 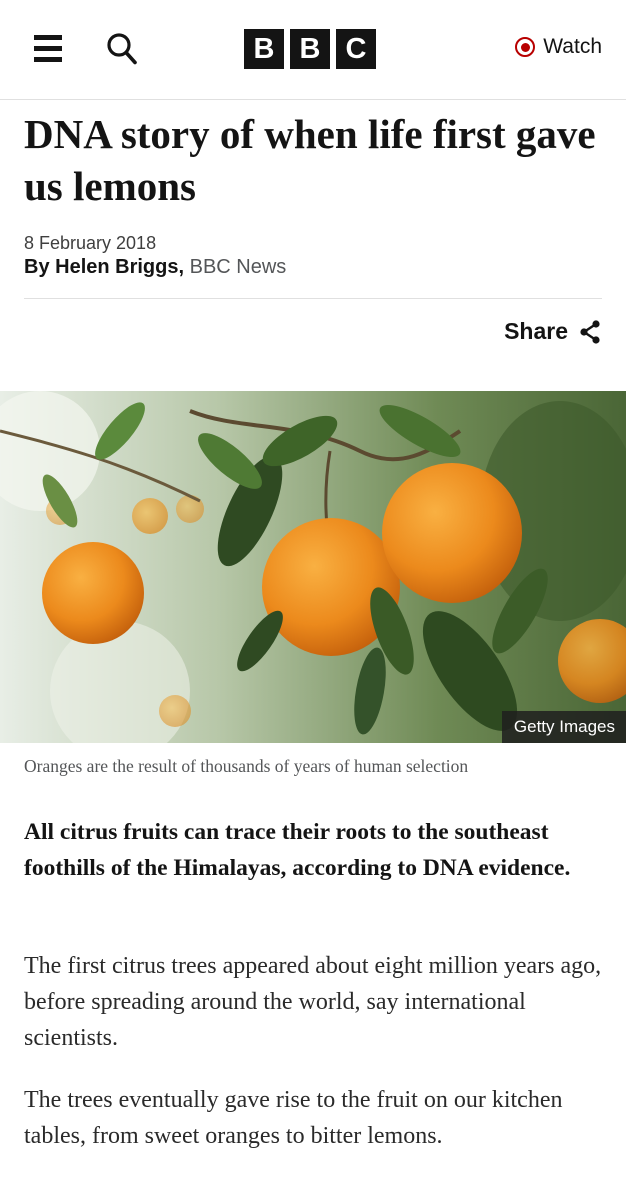 I want to click on top-navigation-bar: B B C Watch, so click(x=313, y=50).